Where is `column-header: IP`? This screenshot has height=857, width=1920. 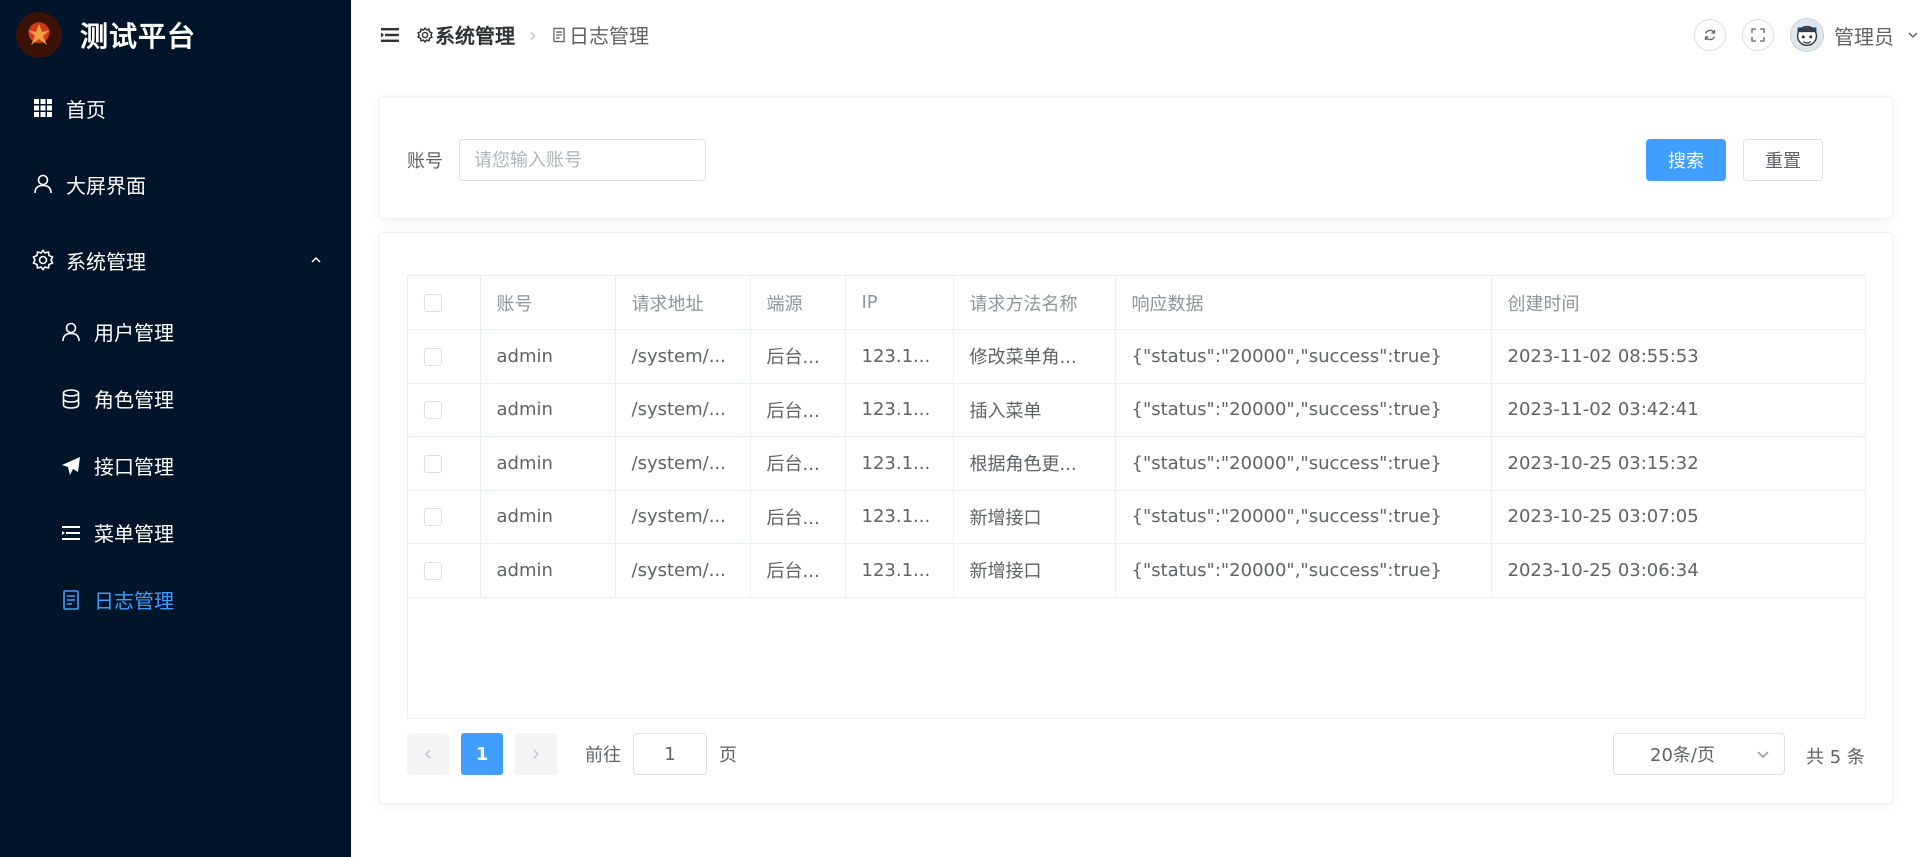 column-header: IP is located at coordinates (899, 303).